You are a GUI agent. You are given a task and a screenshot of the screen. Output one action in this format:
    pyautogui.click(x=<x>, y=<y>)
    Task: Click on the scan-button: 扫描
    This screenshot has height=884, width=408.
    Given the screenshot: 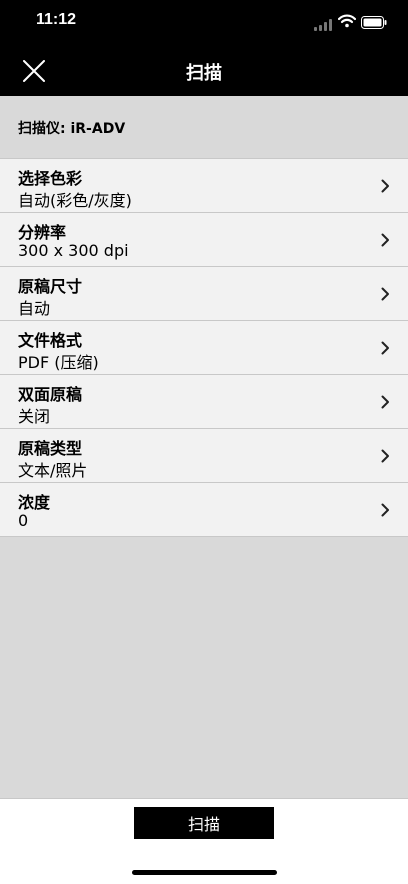 What is the action you would take?
    pyautogui.click(x=204, y=823)
    